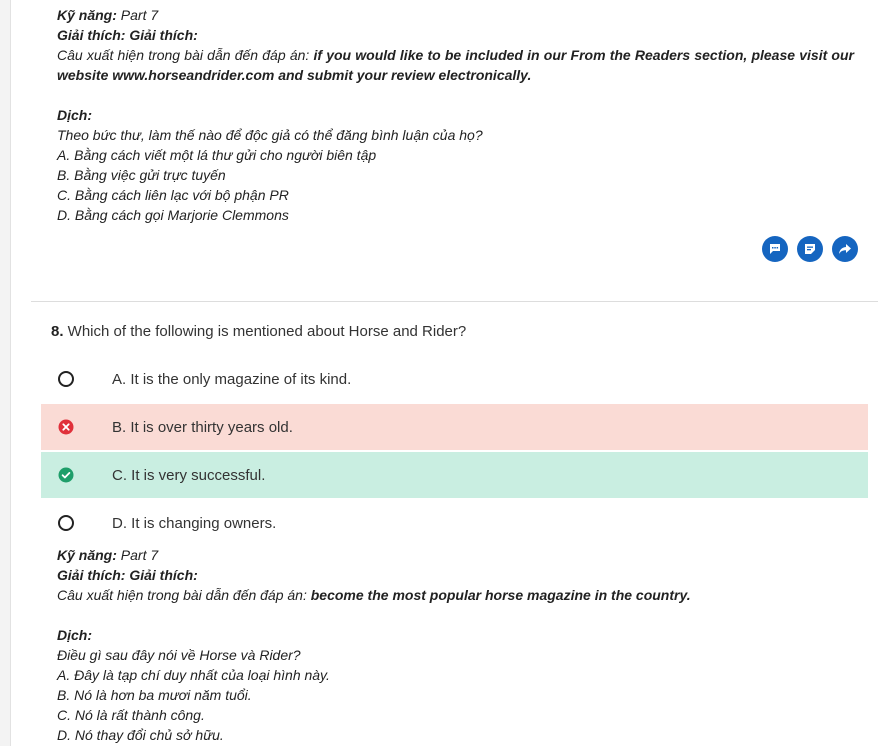  I want to click on share-icon, so click(845, 249).